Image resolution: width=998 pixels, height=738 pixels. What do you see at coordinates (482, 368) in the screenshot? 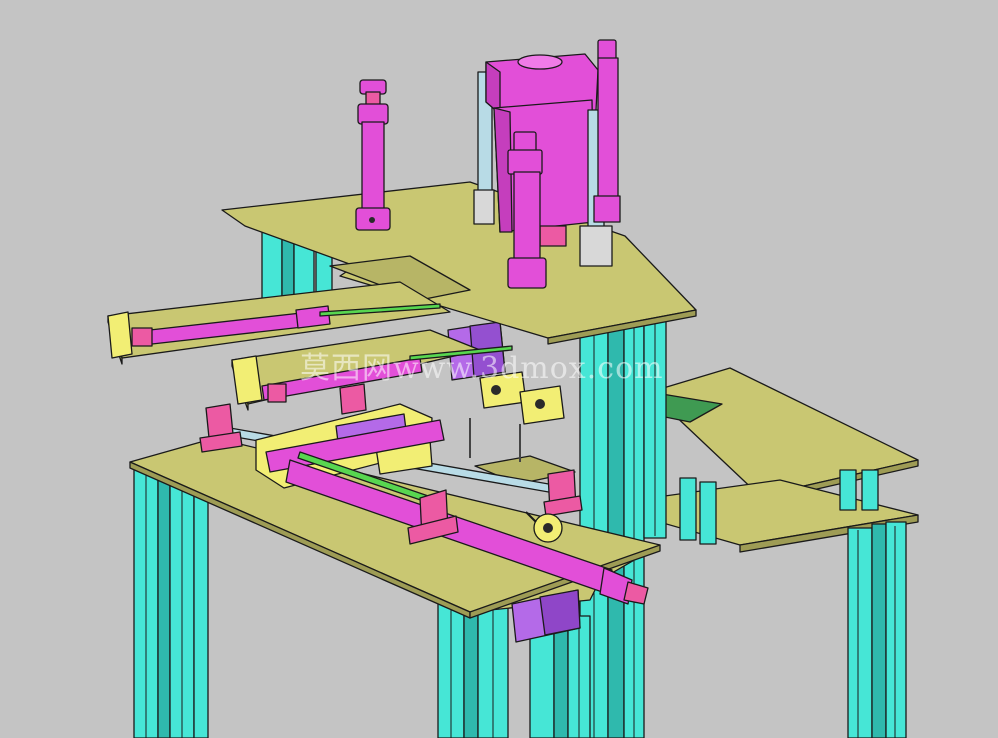
I see `watermark-text: 莫西网www.3dmox.com` at bounding box center [482, 368].